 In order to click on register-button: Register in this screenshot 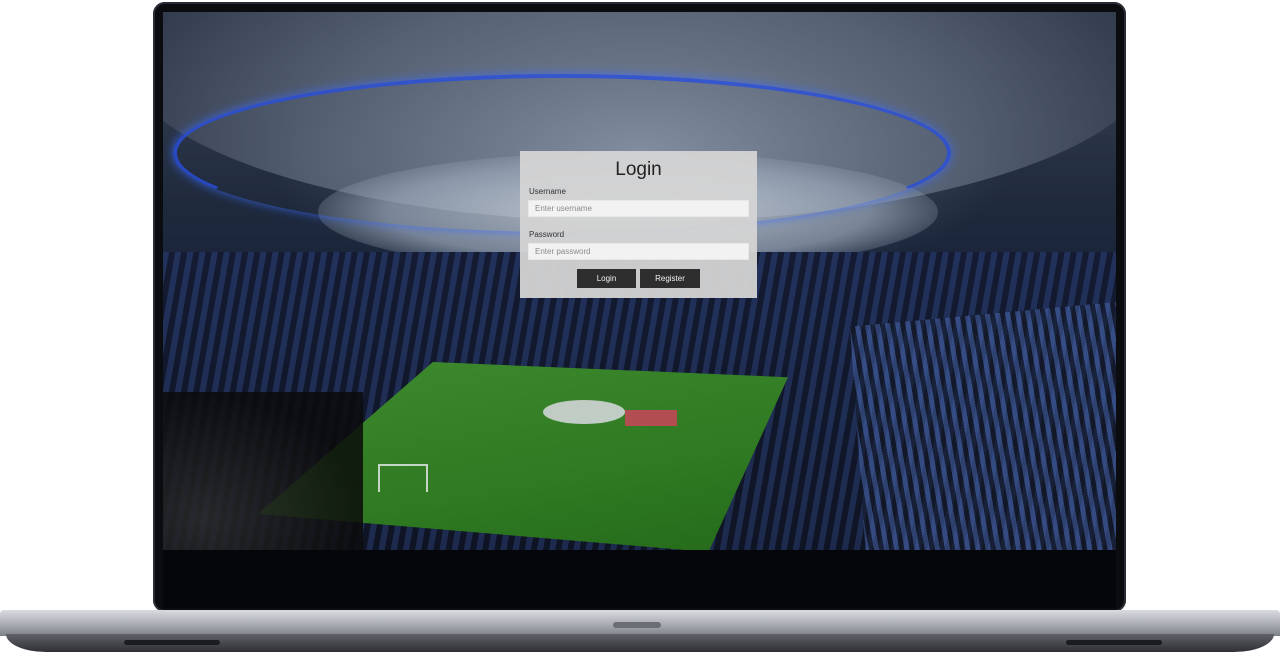, I will do `click(670, 278)`.